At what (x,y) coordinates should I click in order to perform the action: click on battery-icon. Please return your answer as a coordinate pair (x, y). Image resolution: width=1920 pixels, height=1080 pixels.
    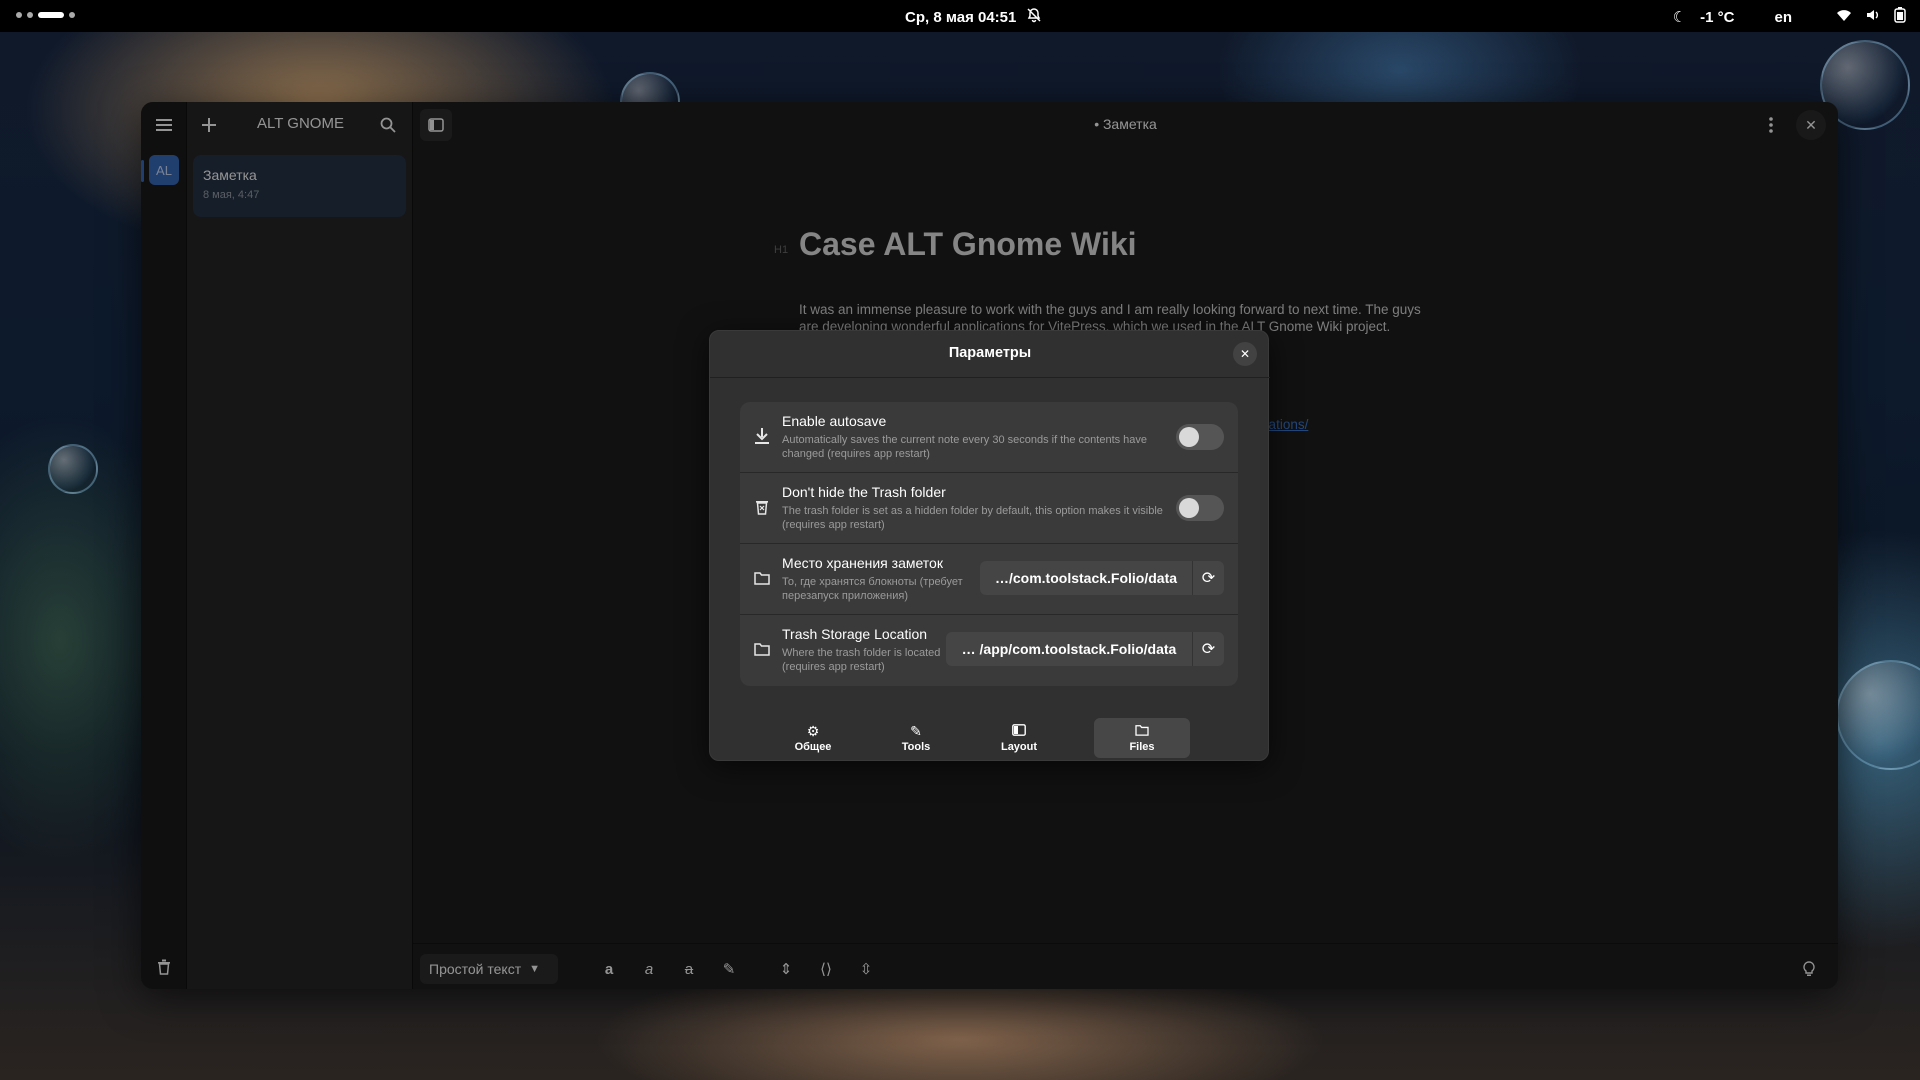
    Looking at the image, I should click on (1900, 17).